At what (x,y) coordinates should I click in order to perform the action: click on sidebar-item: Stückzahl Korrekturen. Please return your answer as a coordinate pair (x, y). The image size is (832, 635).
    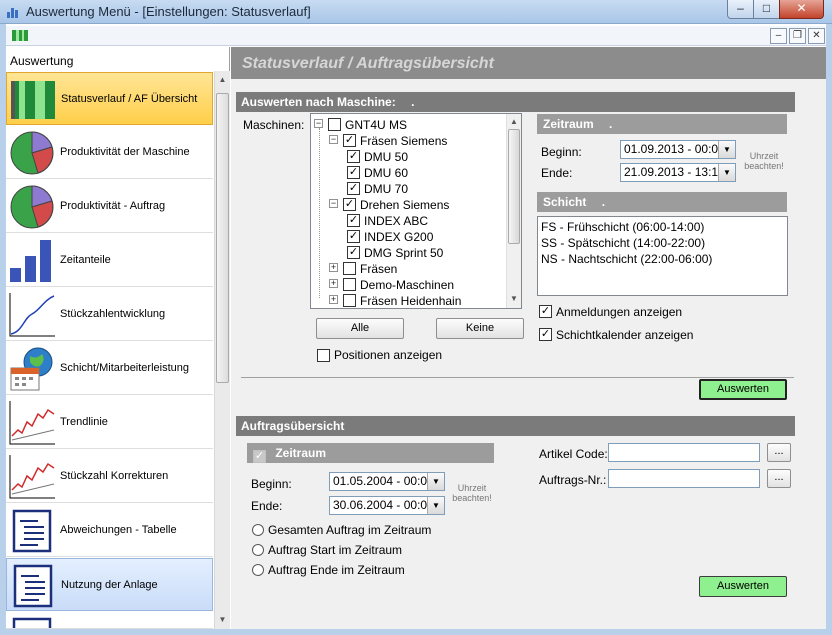
    Looking at the image, I should click on (109, 476).